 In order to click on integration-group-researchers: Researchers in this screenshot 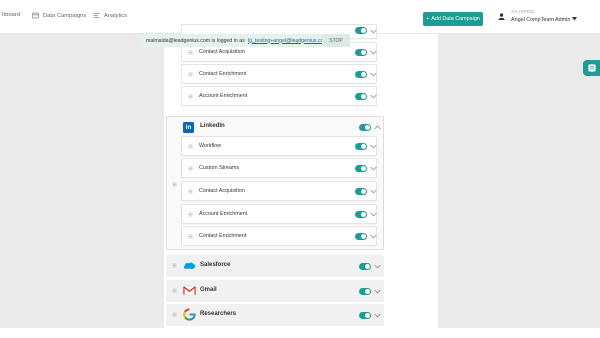, I will do `click(275, 315)`.